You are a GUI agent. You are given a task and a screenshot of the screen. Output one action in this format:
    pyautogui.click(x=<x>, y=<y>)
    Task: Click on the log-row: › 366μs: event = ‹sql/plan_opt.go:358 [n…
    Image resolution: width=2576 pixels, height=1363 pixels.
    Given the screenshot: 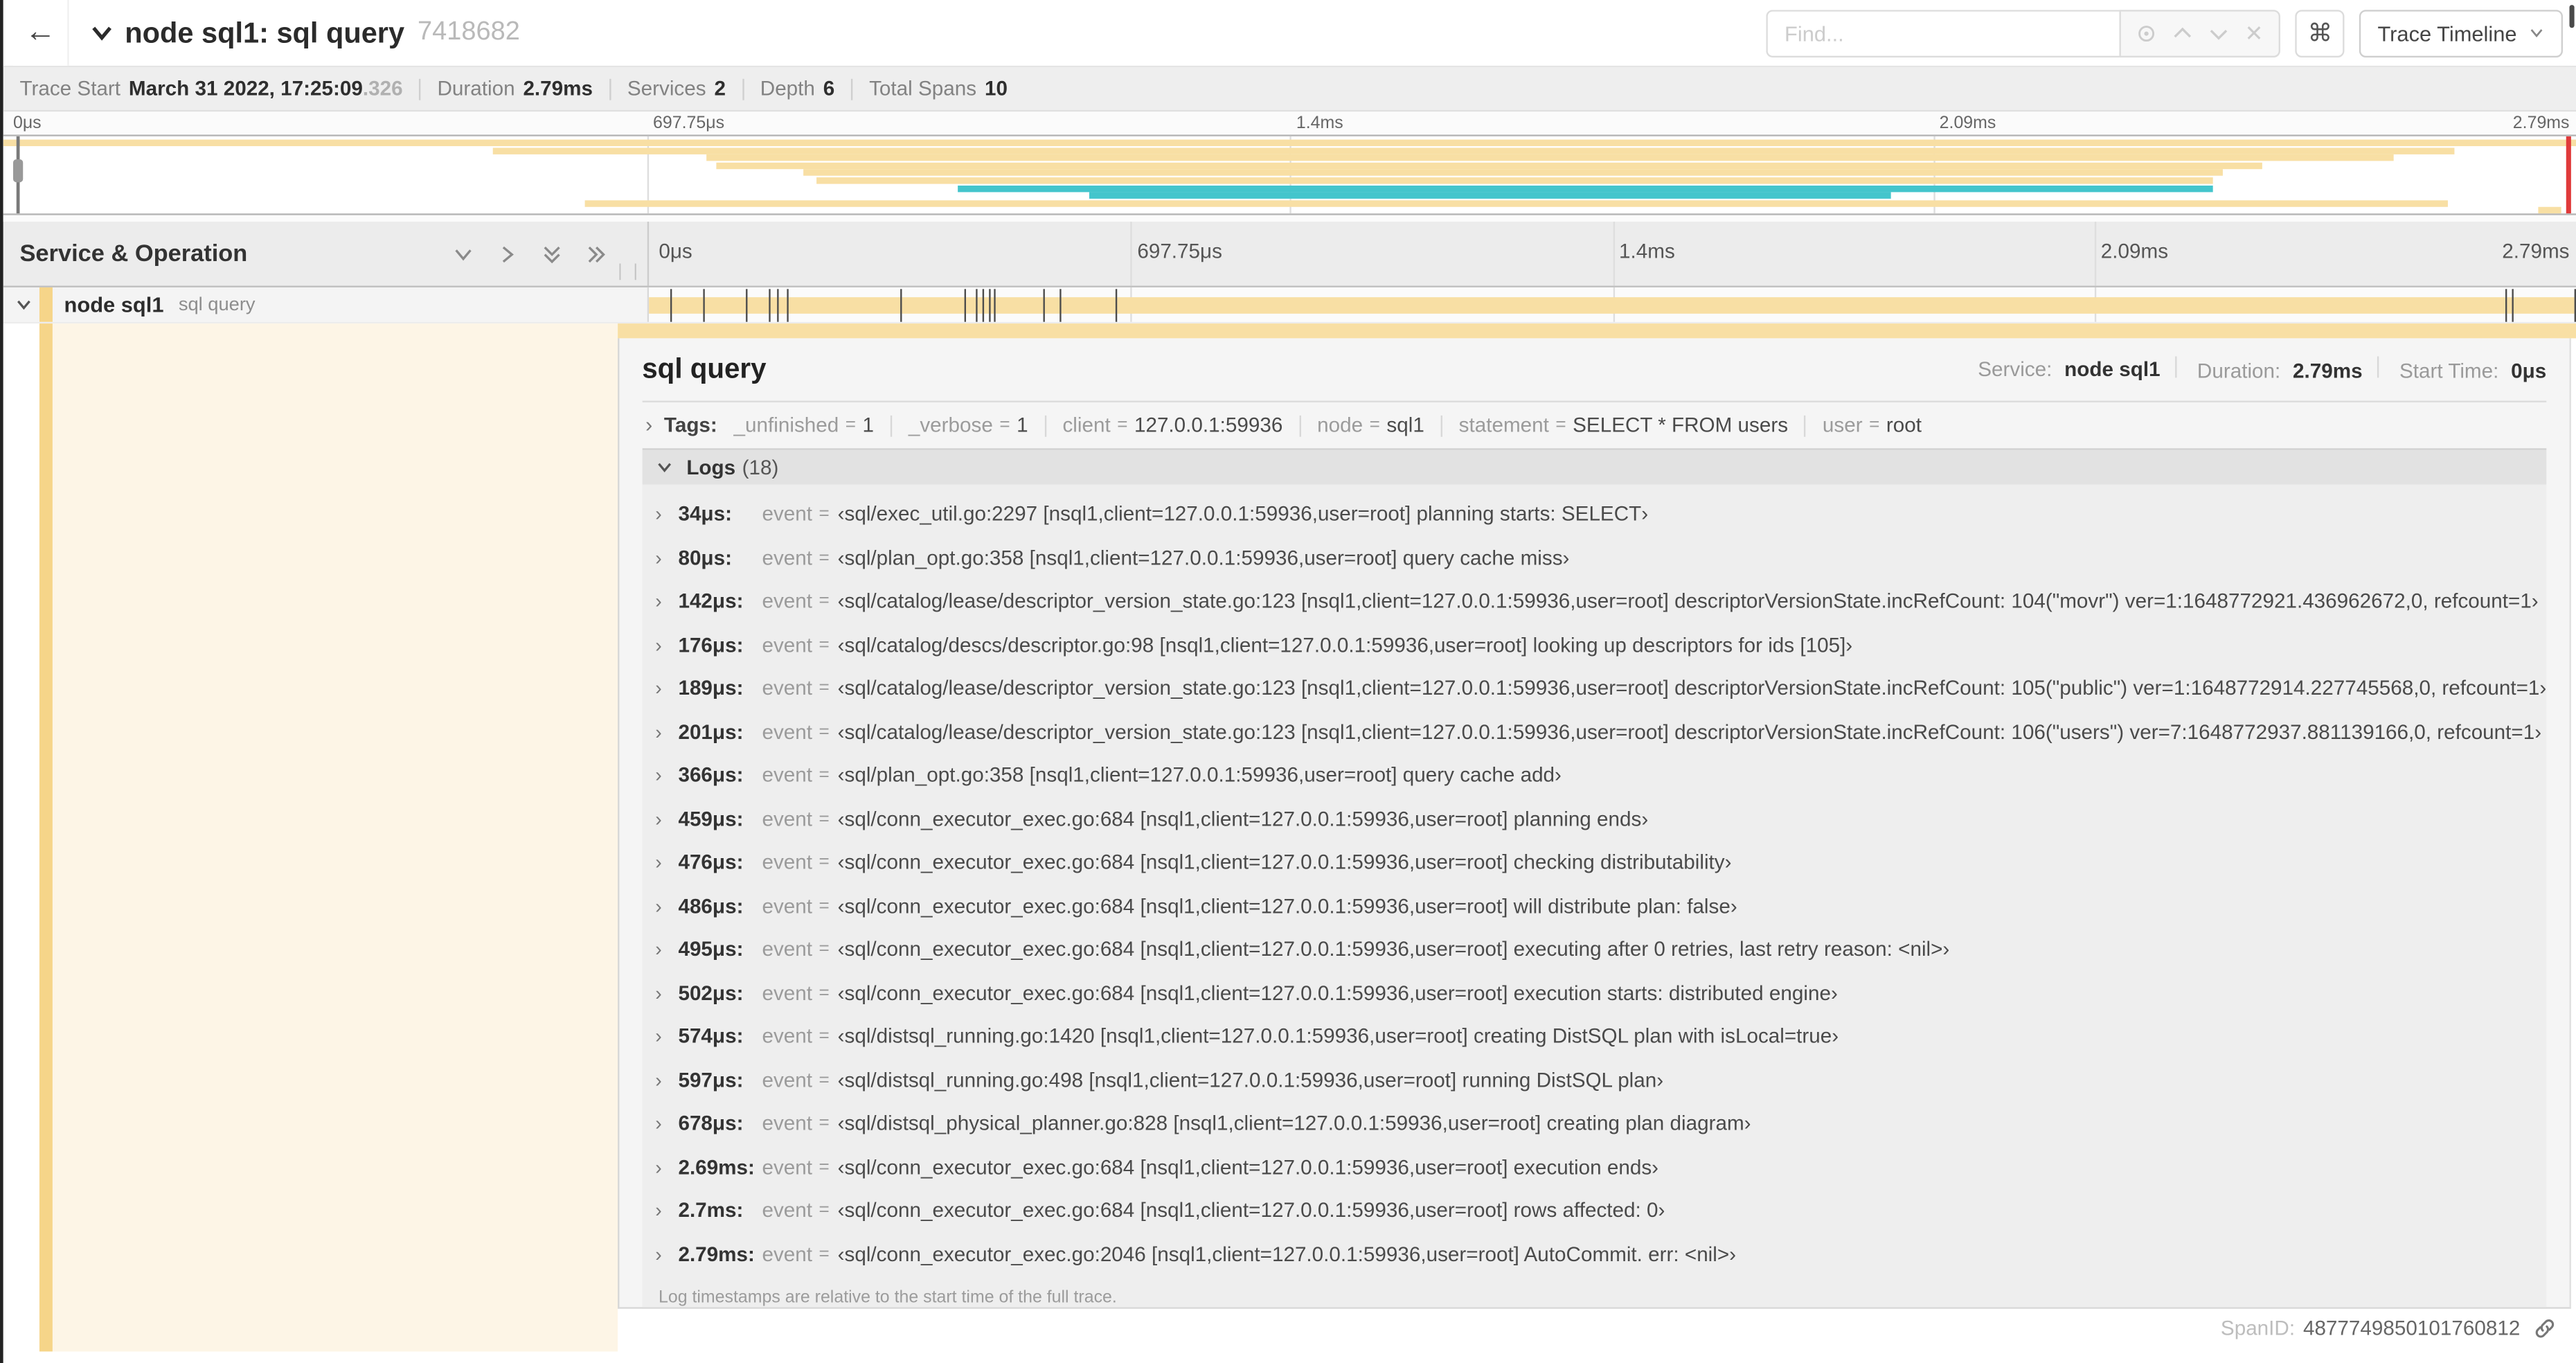 What is the action you would take?
    pyautogui.click(x=1600, y=775)
    